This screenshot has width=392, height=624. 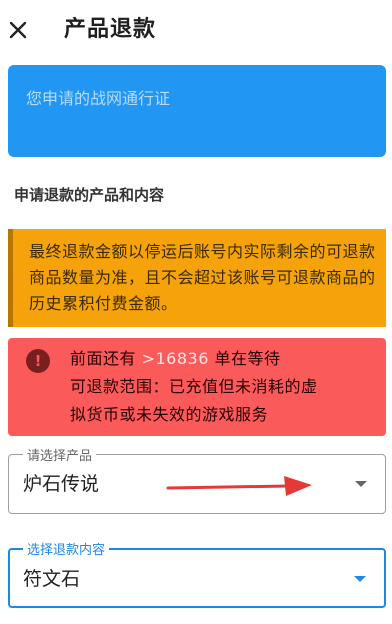 I want to click on refund-scope-line1: 可退款范围：已充值但未消耗的虚, so click(x=194, y=386).